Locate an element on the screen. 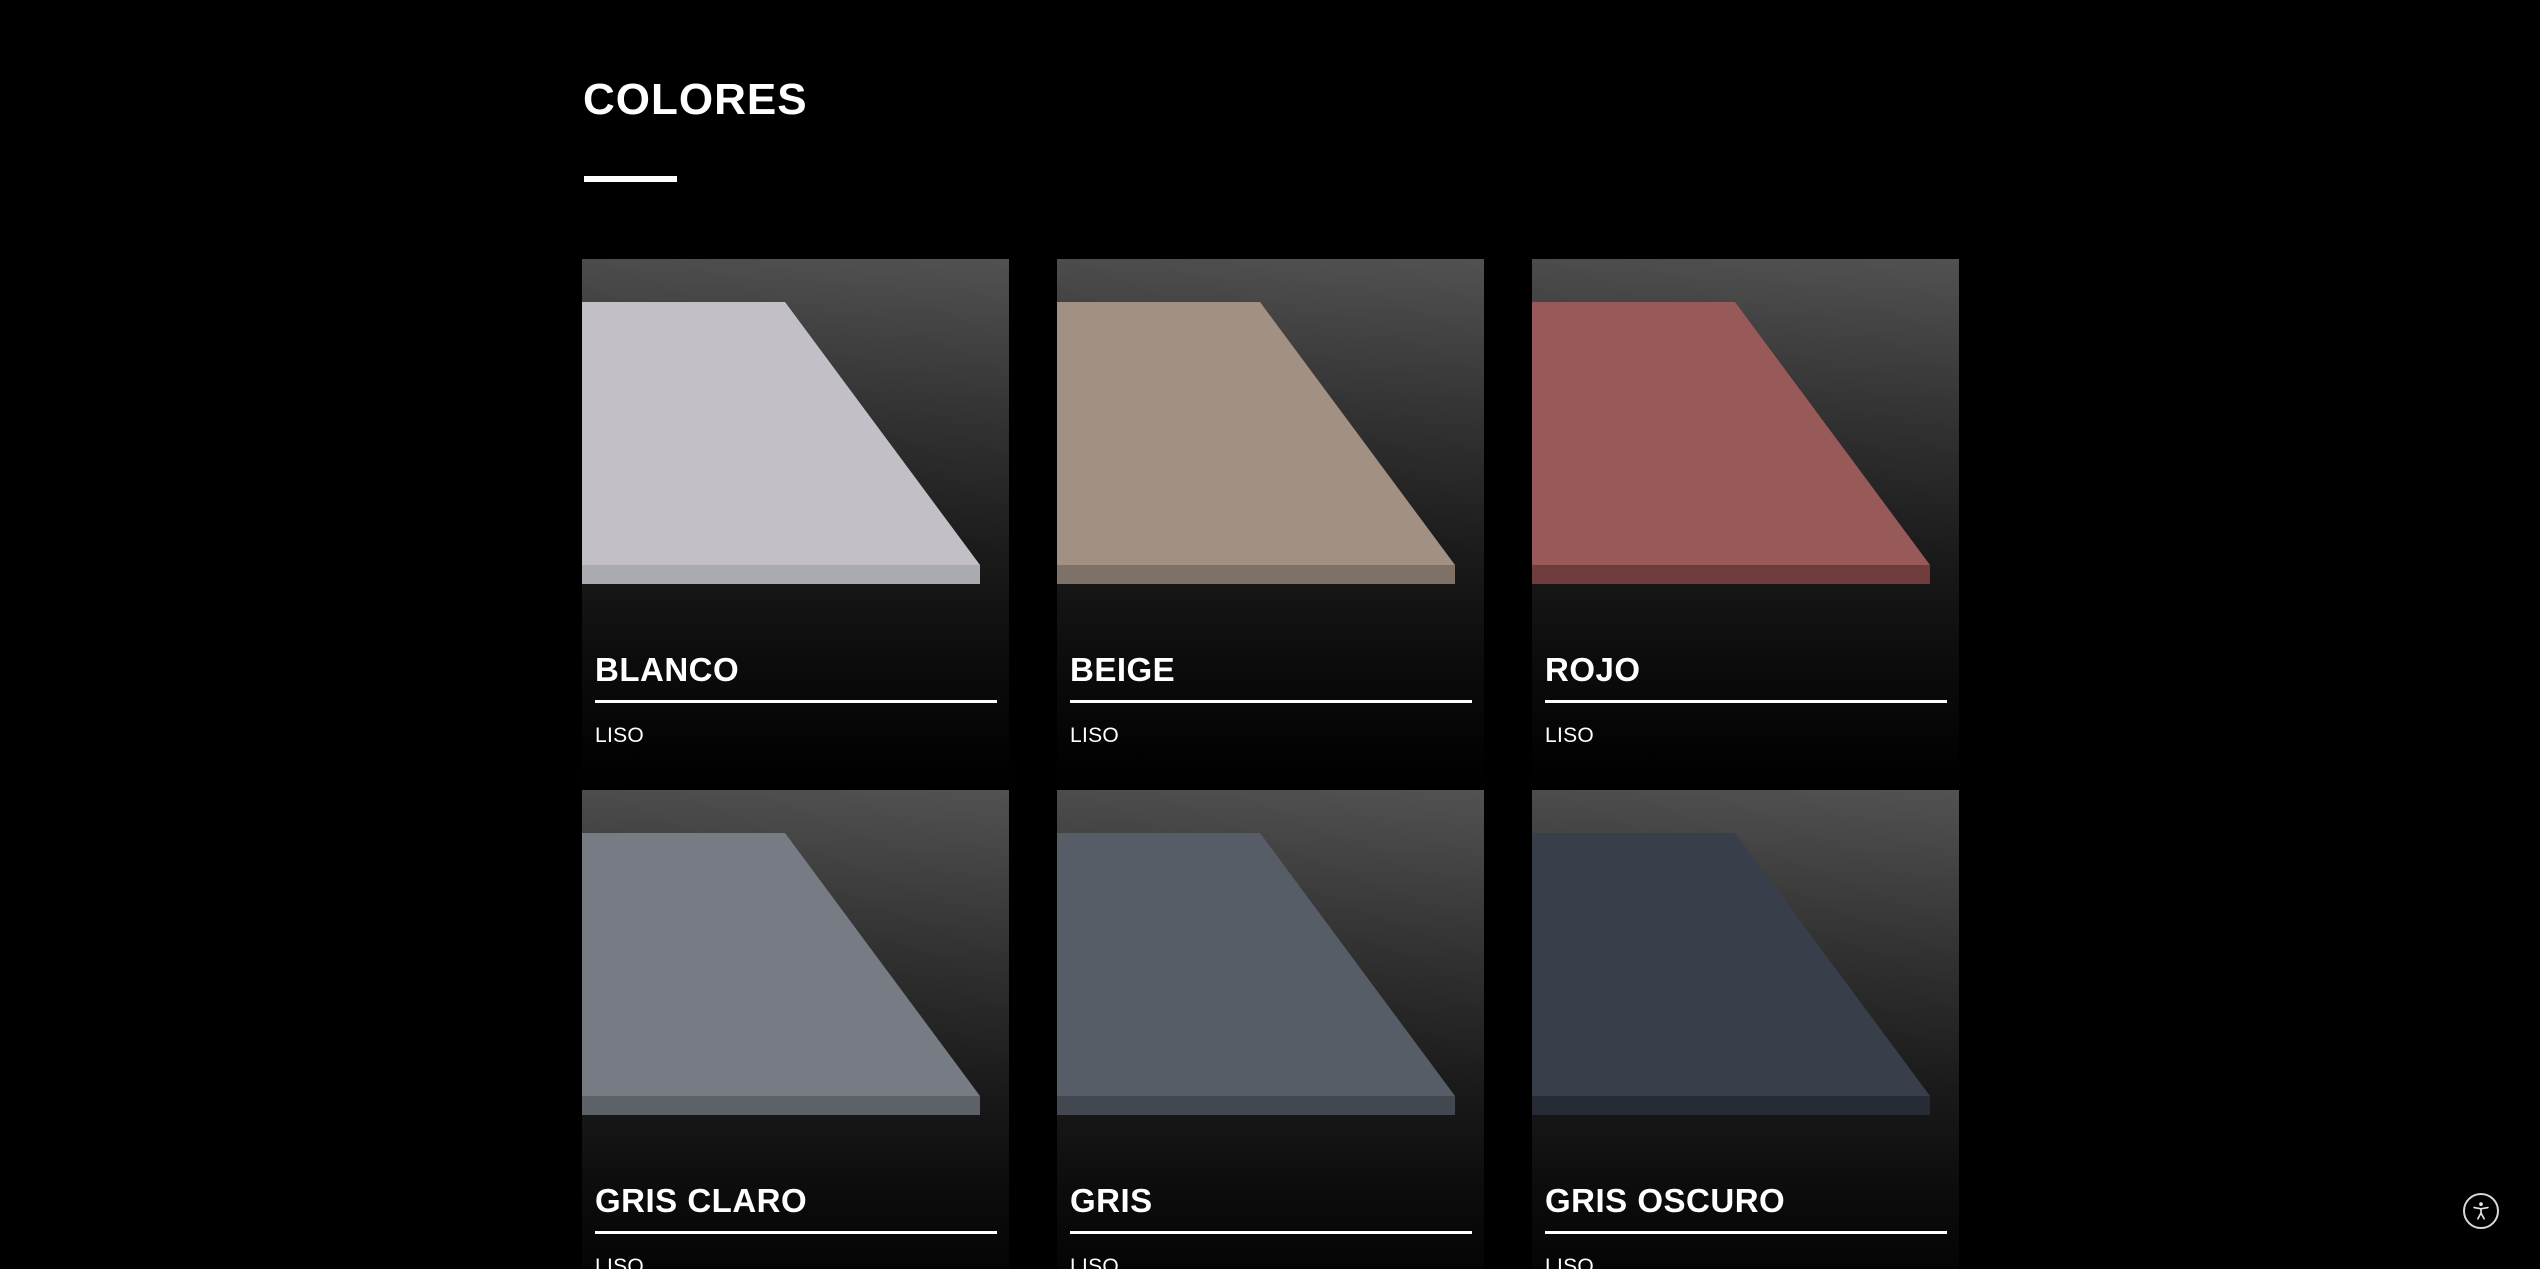  color-card-blanco: BLANCO LISO is located at coordinates (795, 521).